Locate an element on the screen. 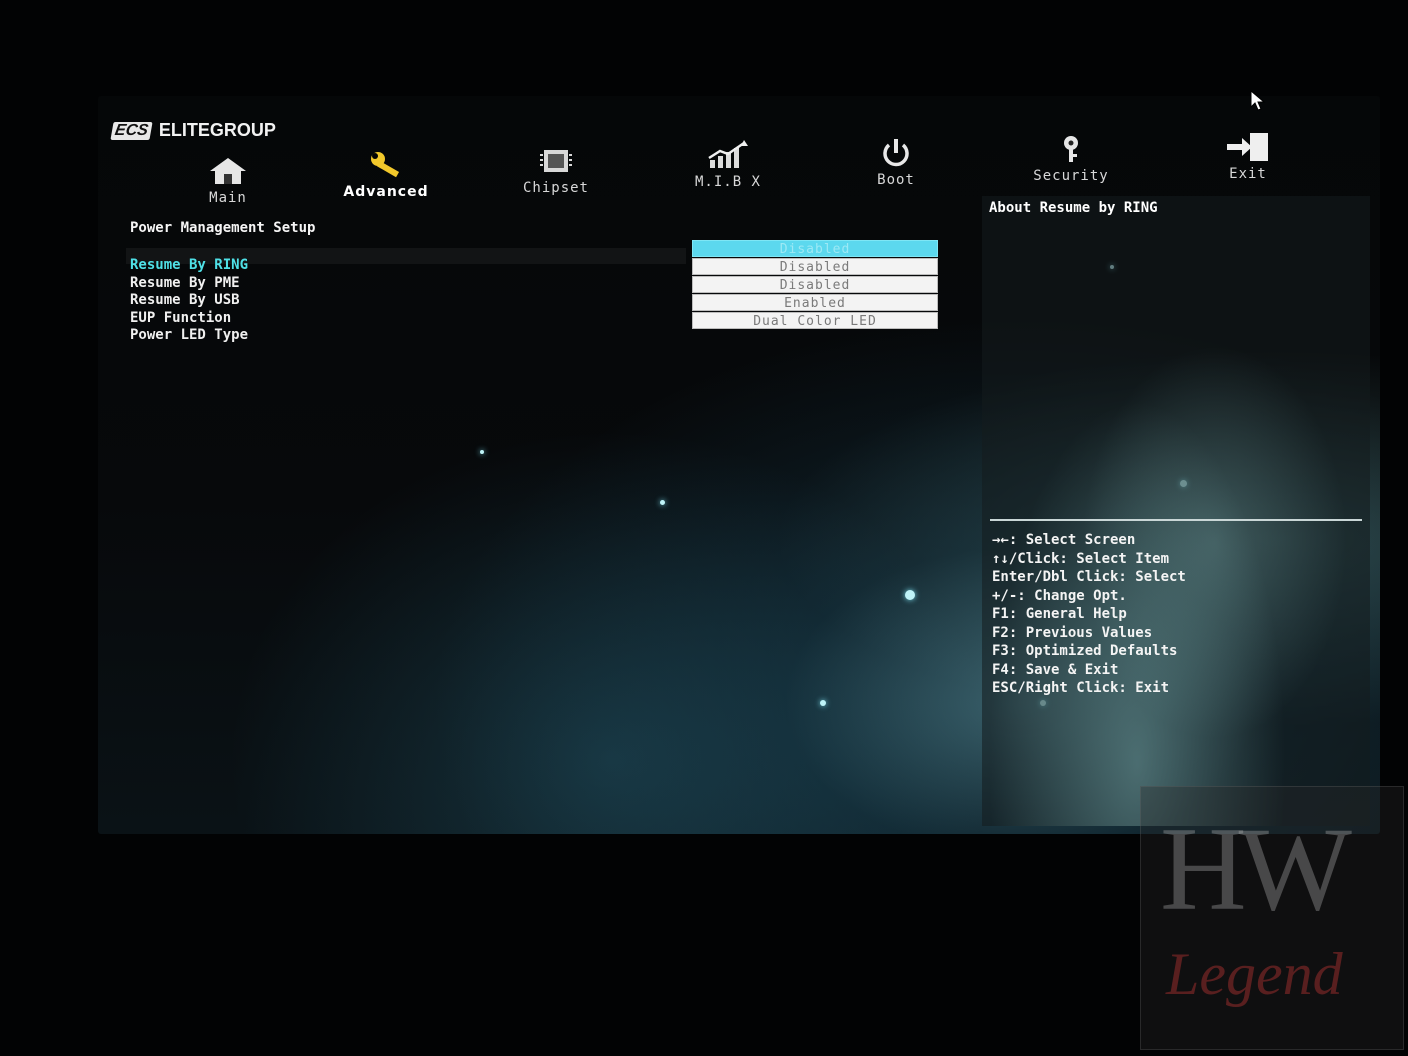 This screenshot has height=1056, width=1408. key-hint: +/-: Change Opt. is located at coordinates (1059, 595).